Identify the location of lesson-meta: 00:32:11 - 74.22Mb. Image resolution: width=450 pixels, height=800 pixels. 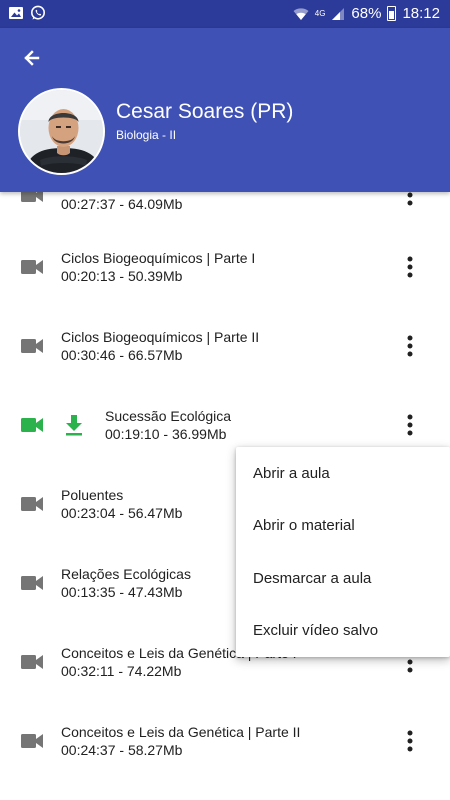
(121, 671).